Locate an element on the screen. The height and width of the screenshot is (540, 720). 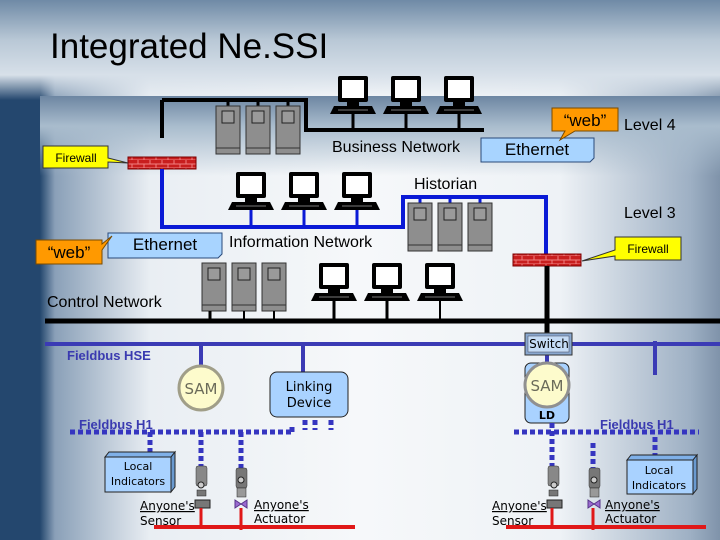
local-indicators-right: Local Indicators is located at coordinates (662, 474).